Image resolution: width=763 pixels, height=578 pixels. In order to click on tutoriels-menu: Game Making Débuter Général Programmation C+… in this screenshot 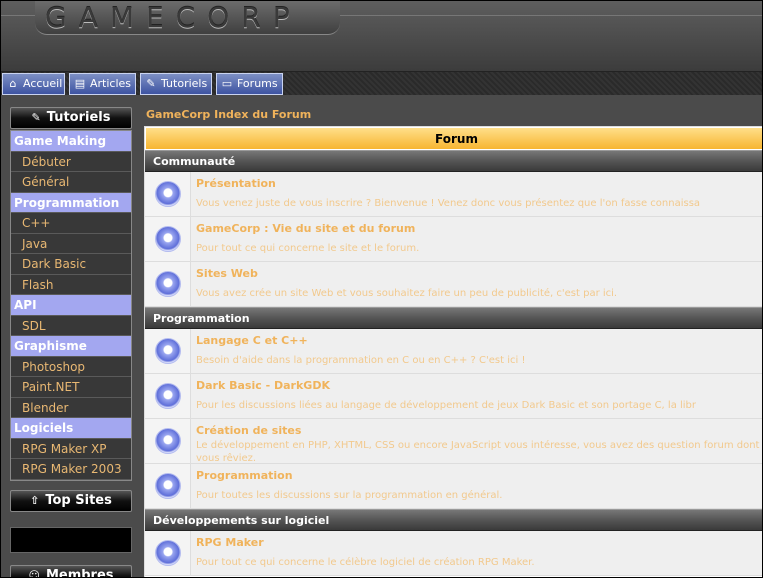, I will do `click(71, 305)`.